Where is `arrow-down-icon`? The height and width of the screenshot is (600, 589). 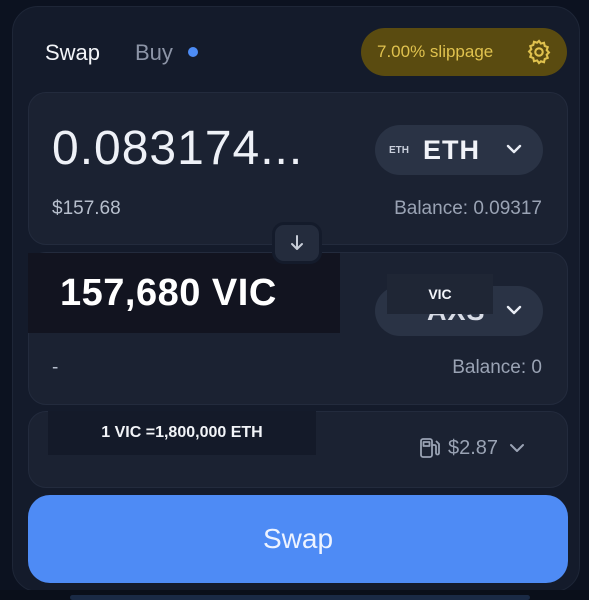
arrow-down-icon is located at coordinates (297, 242).